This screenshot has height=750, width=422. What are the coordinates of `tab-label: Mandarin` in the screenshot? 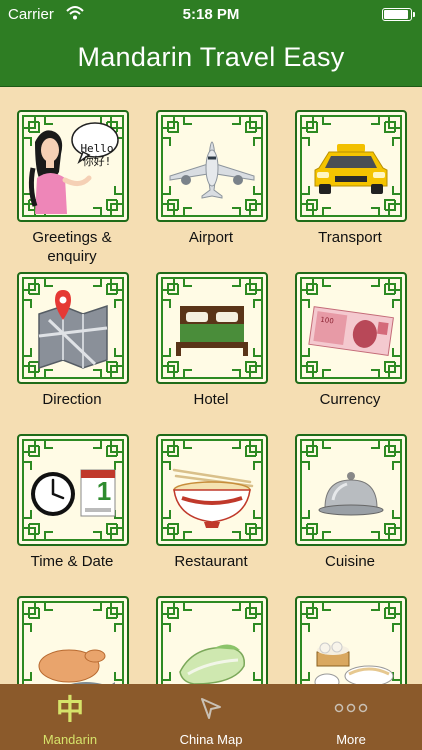 It's located at (70, 739).